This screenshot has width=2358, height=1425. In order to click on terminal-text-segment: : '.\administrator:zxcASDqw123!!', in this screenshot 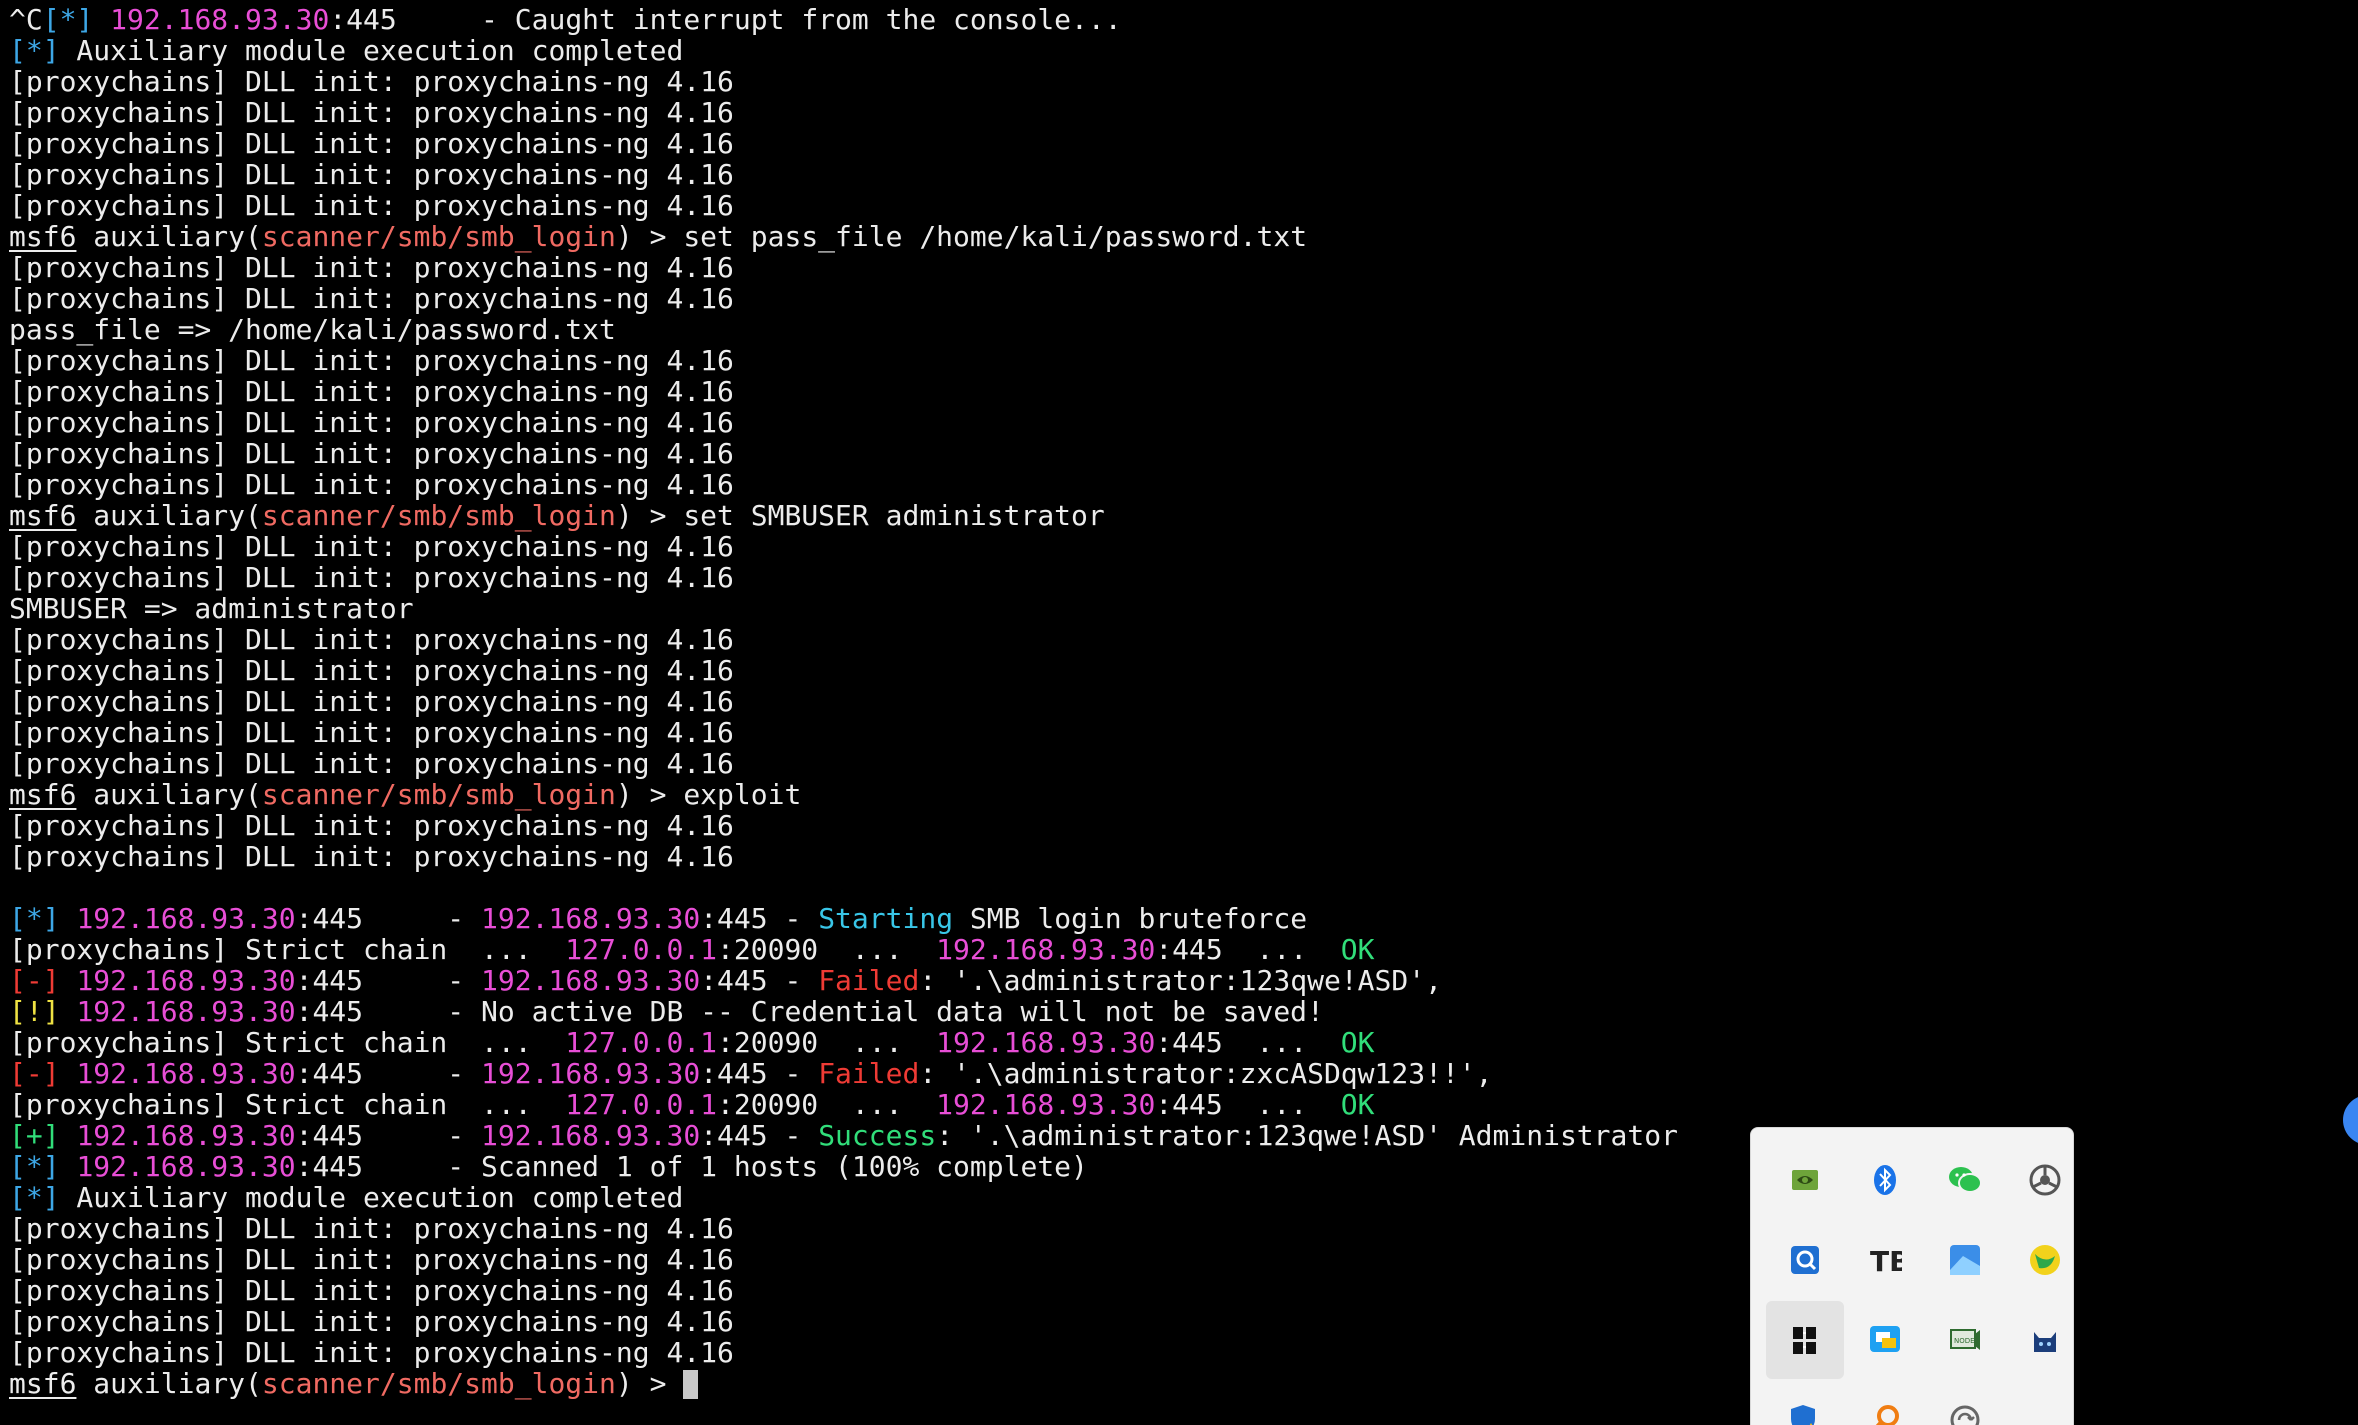, I will do `click(1206, 1073)`.